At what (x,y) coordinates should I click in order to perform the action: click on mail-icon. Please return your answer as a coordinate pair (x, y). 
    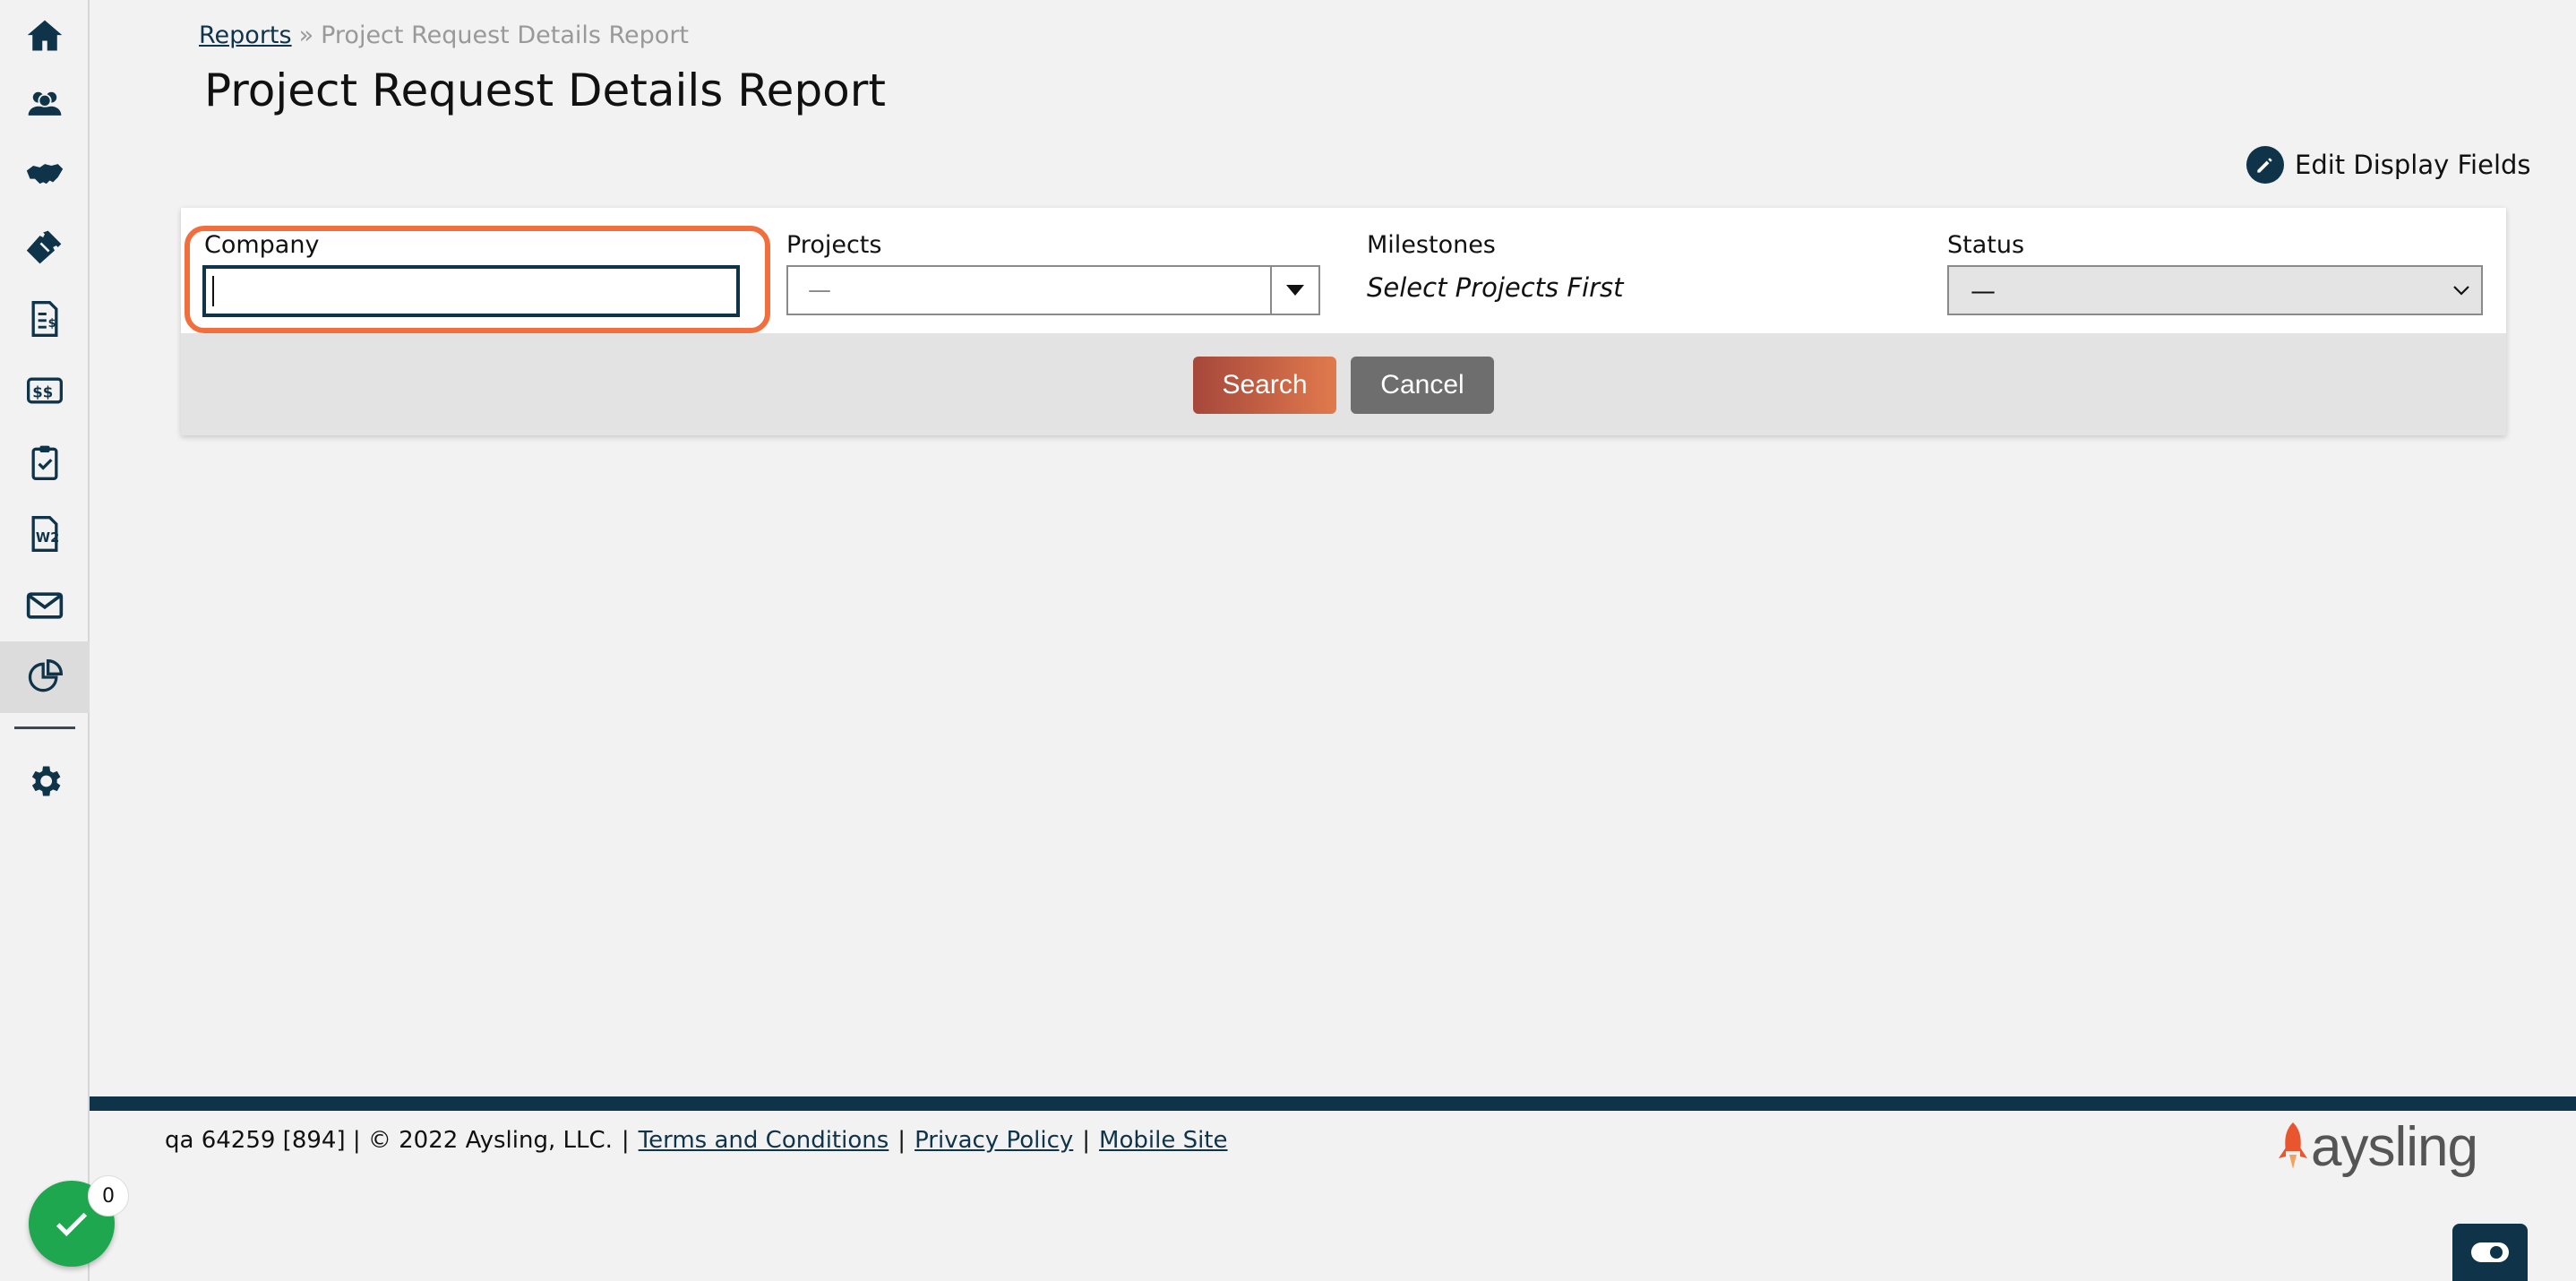
    Looking at the image, I should click on (45, 605).